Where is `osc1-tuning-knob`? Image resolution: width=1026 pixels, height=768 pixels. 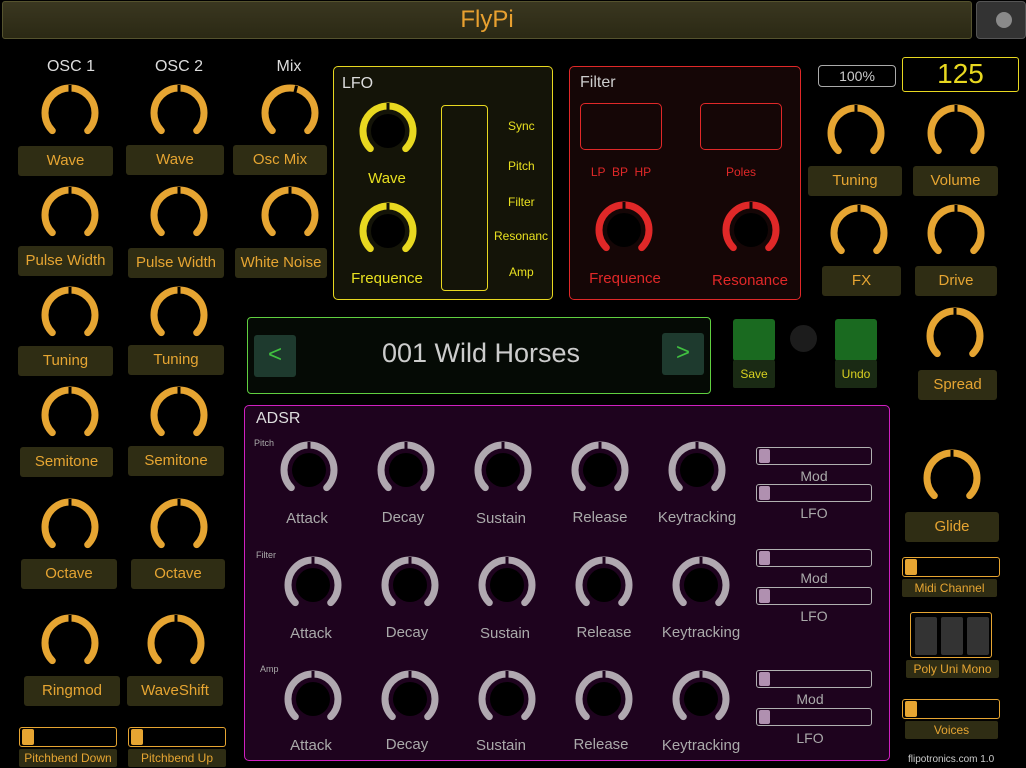 osc1-tuning-knob is located at coordinates (70, 315).